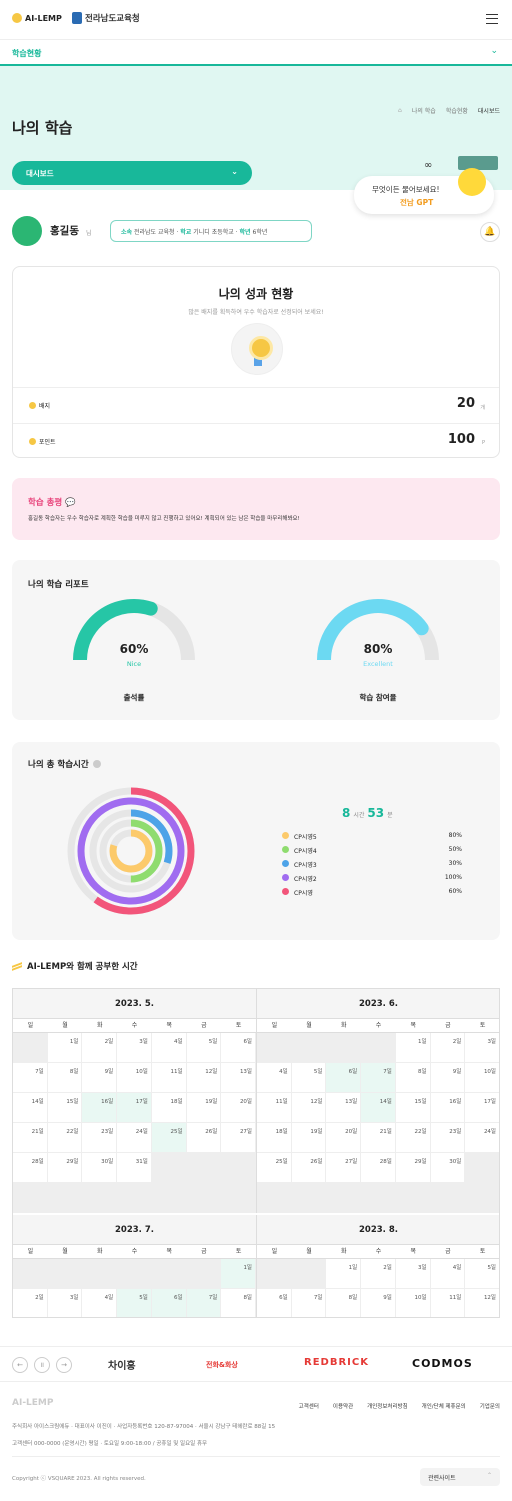 The image size is (512, 1501). What do you see at coordinates (64, 1365) in the screenshot?
I see `next-arrow-icon: →` at bounding box center [64, 1365].